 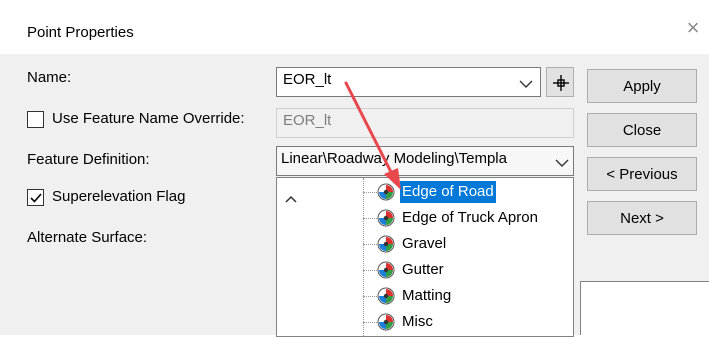 I want to click on tree-item: Misc, so click(x=425, y=323).